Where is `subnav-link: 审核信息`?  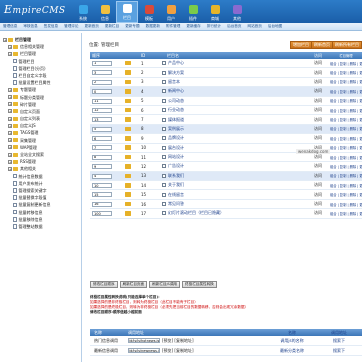 subnav-link: 审核信息 is located at coordinates (30, 26).